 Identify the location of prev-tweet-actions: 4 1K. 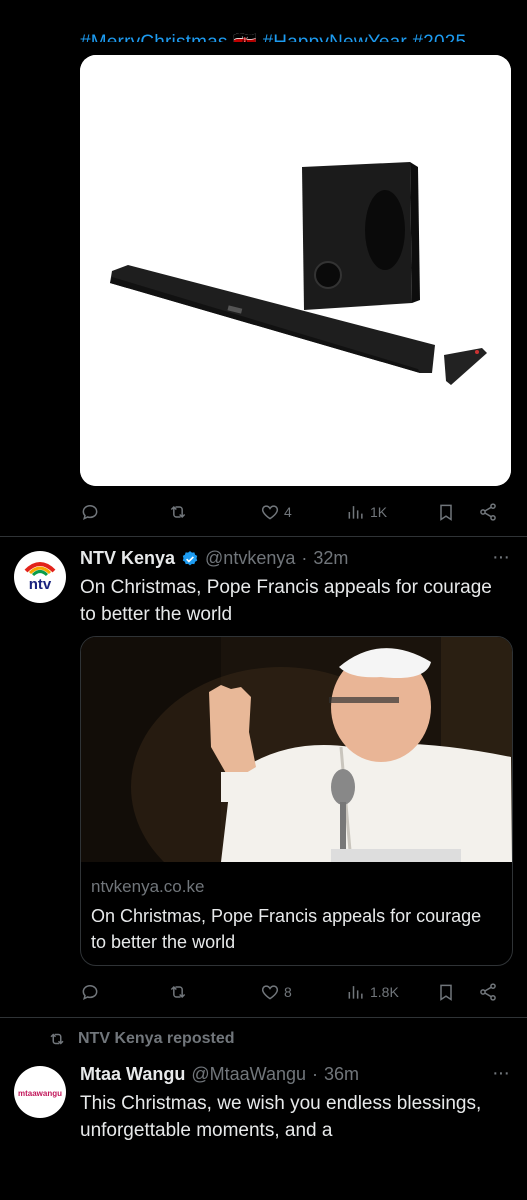
(295, 512).